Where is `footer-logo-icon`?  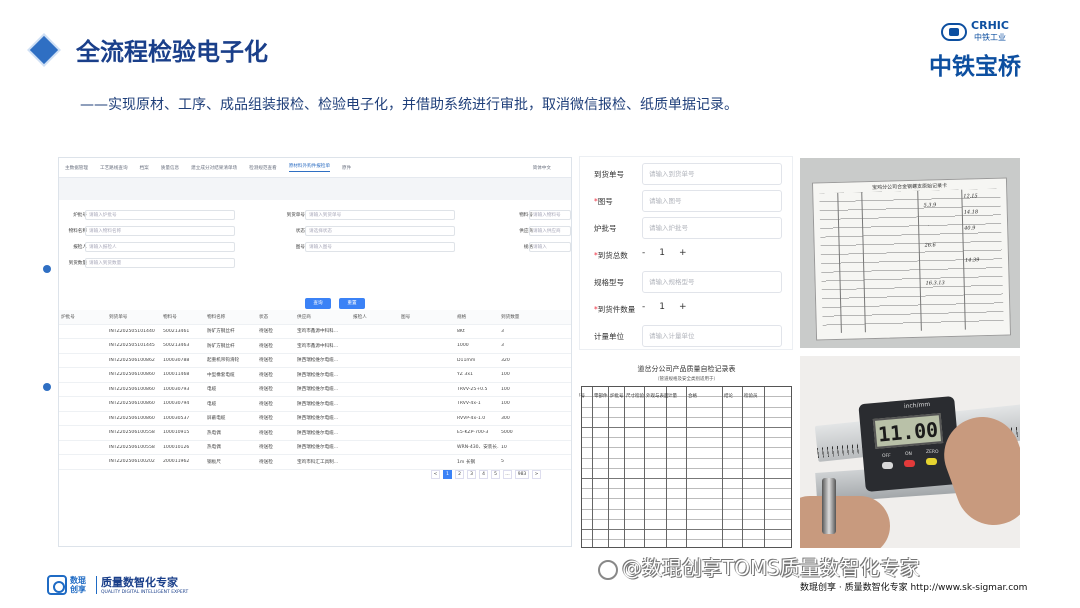
footer-logo-icon is located at coordinates (57, 584).